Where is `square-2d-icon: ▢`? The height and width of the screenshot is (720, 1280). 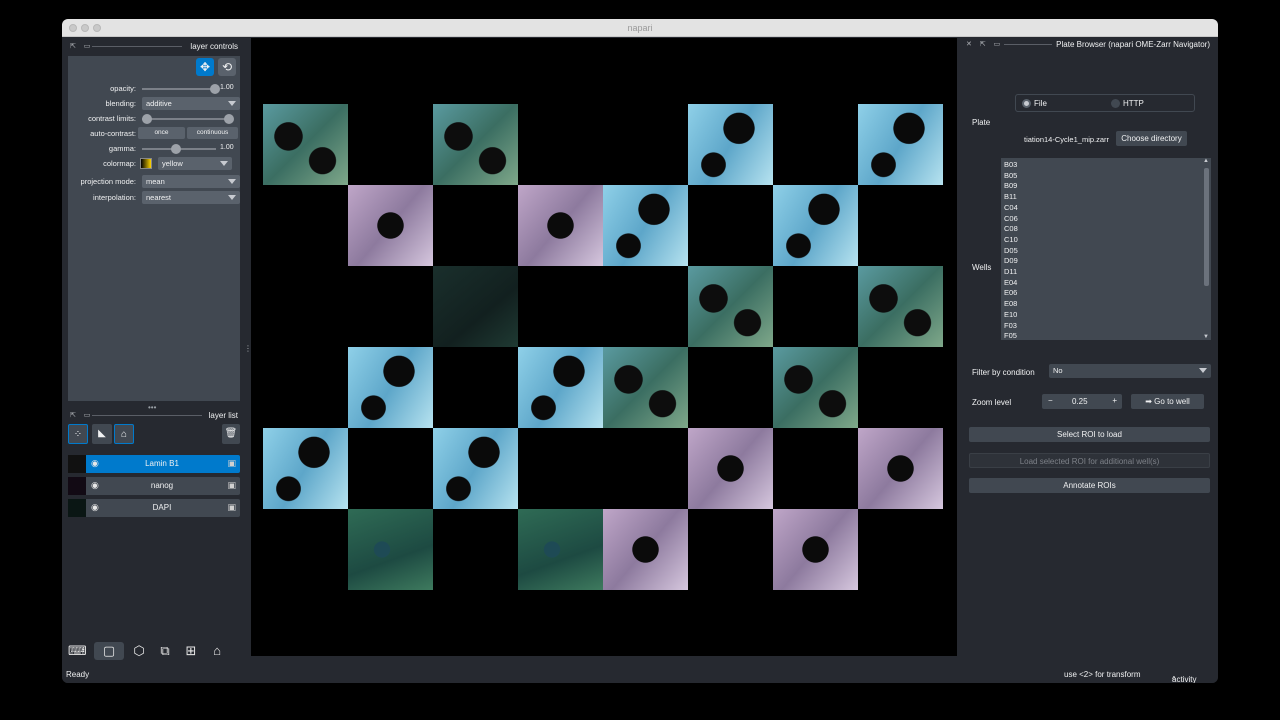 square-2d-icon: ▢ is located at coordinates (109, 650).